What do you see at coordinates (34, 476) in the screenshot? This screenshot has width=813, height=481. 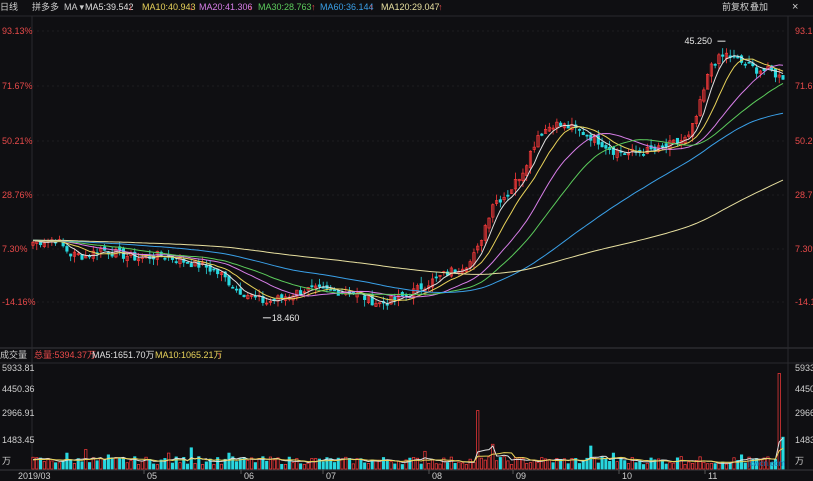 I see `x-tick-label: 2019/03` at bounding box center [34, 476].